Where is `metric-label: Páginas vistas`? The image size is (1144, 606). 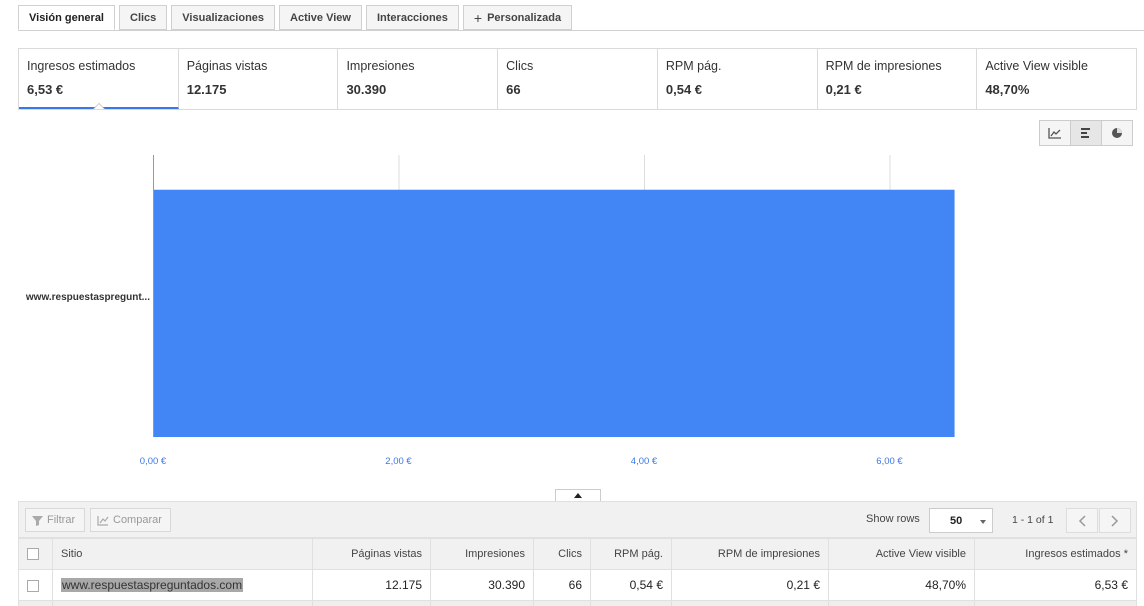
metric-label: Páginas vistas is located at coordinates (227, 66).